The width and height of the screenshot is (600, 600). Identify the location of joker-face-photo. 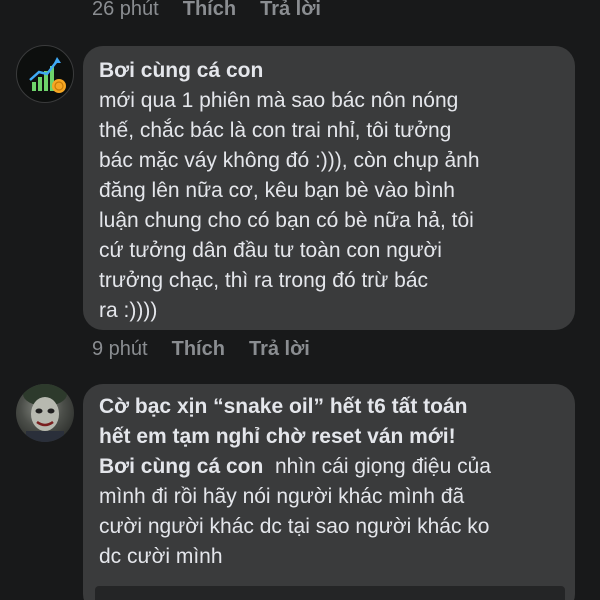
(45, 413).